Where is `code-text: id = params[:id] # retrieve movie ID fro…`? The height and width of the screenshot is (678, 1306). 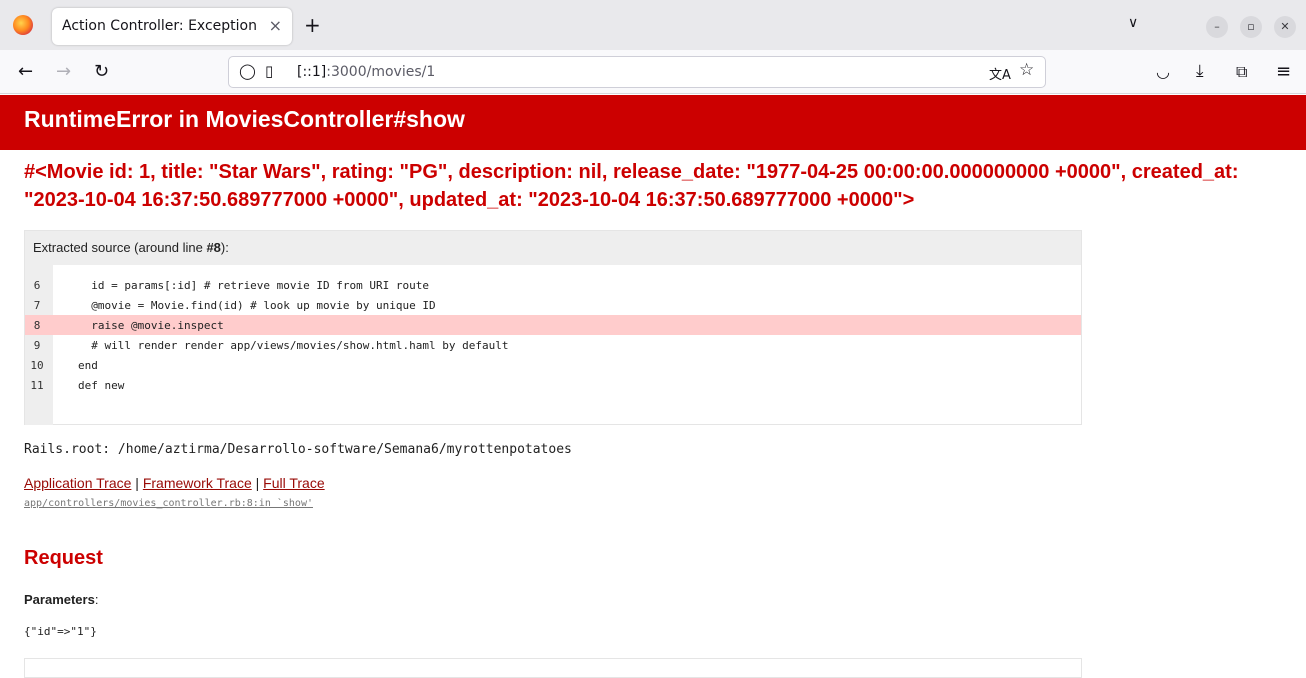 code-text: id = params[:id] # retrieve movie ID fro… is located at coordinates (253, 285).